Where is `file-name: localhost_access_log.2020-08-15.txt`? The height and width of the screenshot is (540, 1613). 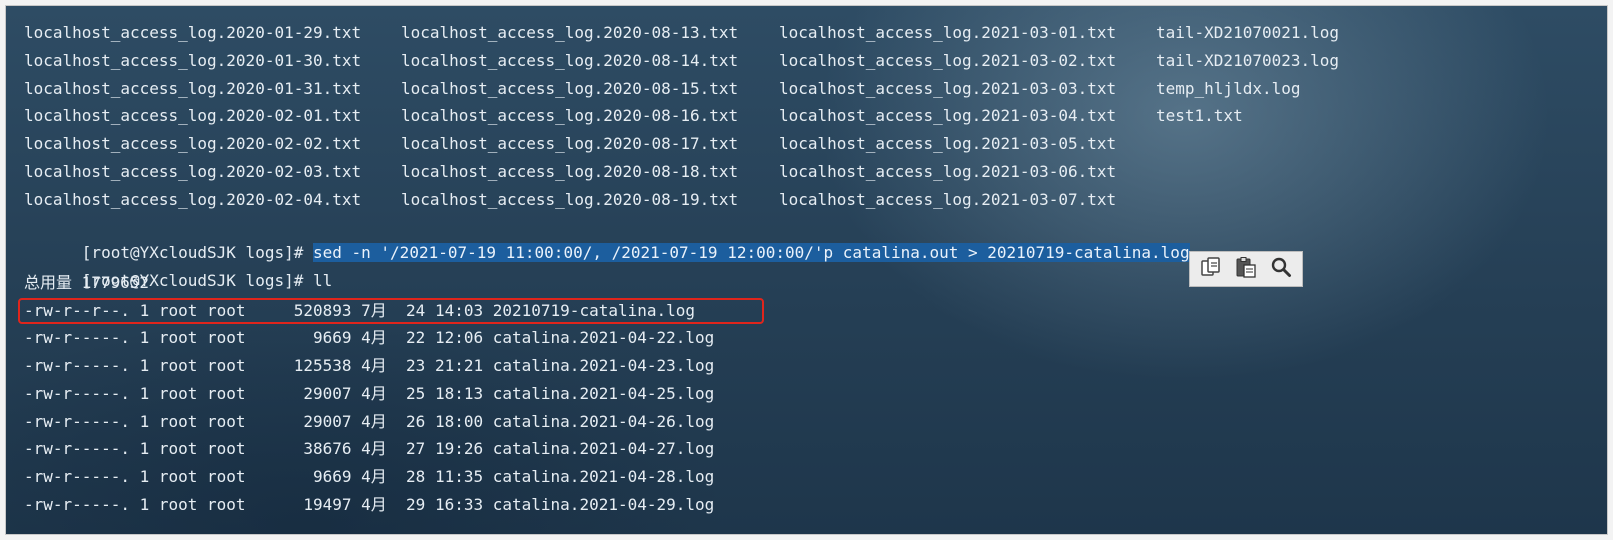 file-name: localhost_access_log.2020-08-15.txt is located at coordinates (570, 88).